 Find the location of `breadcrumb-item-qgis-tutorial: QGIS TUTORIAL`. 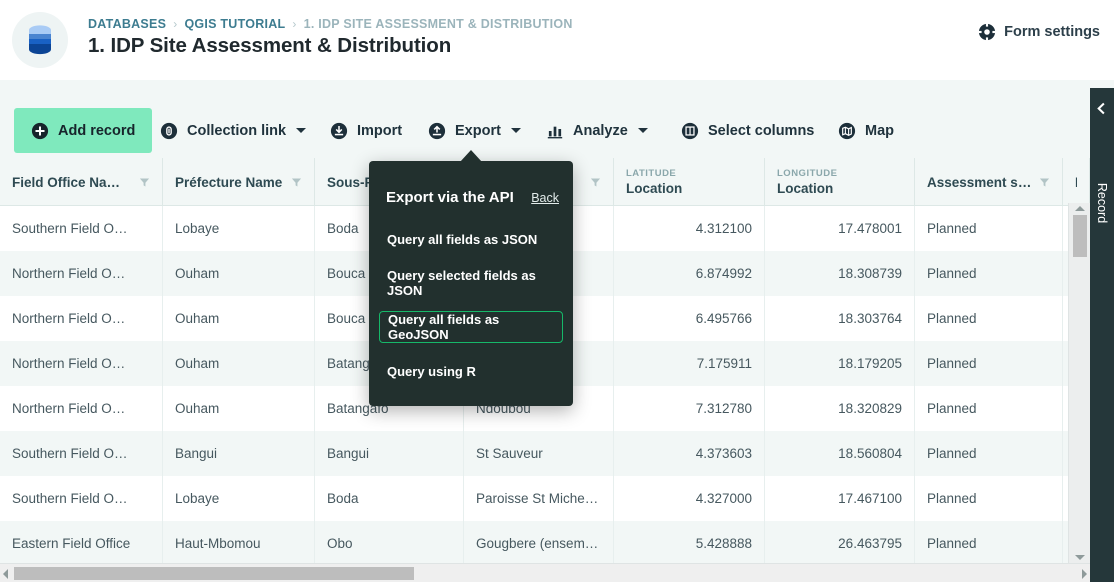

breadcrumb-item-qgis-tutorial: QGIS TUTORIAL is located at coordinates (234, 24).